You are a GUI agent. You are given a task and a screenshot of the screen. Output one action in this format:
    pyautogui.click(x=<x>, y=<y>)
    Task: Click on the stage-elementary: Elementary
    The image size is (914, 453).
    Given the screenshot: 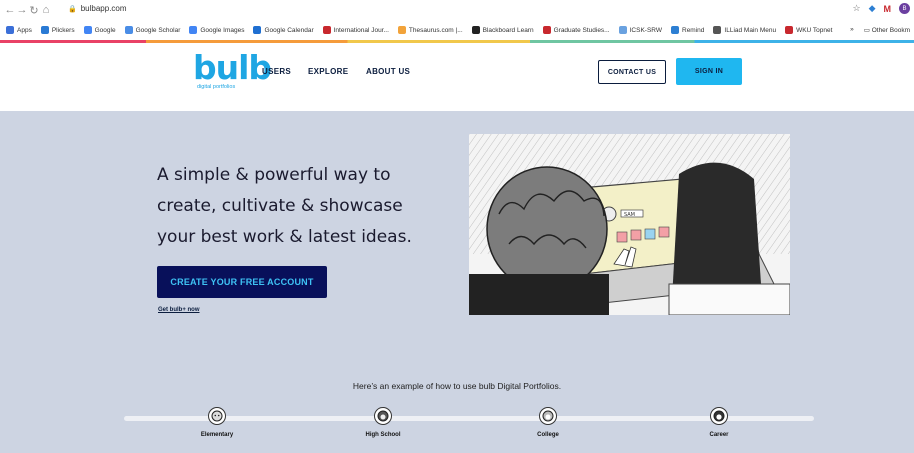 What is the action you would take?
    pyautogui.click(x=217, y=422)
    